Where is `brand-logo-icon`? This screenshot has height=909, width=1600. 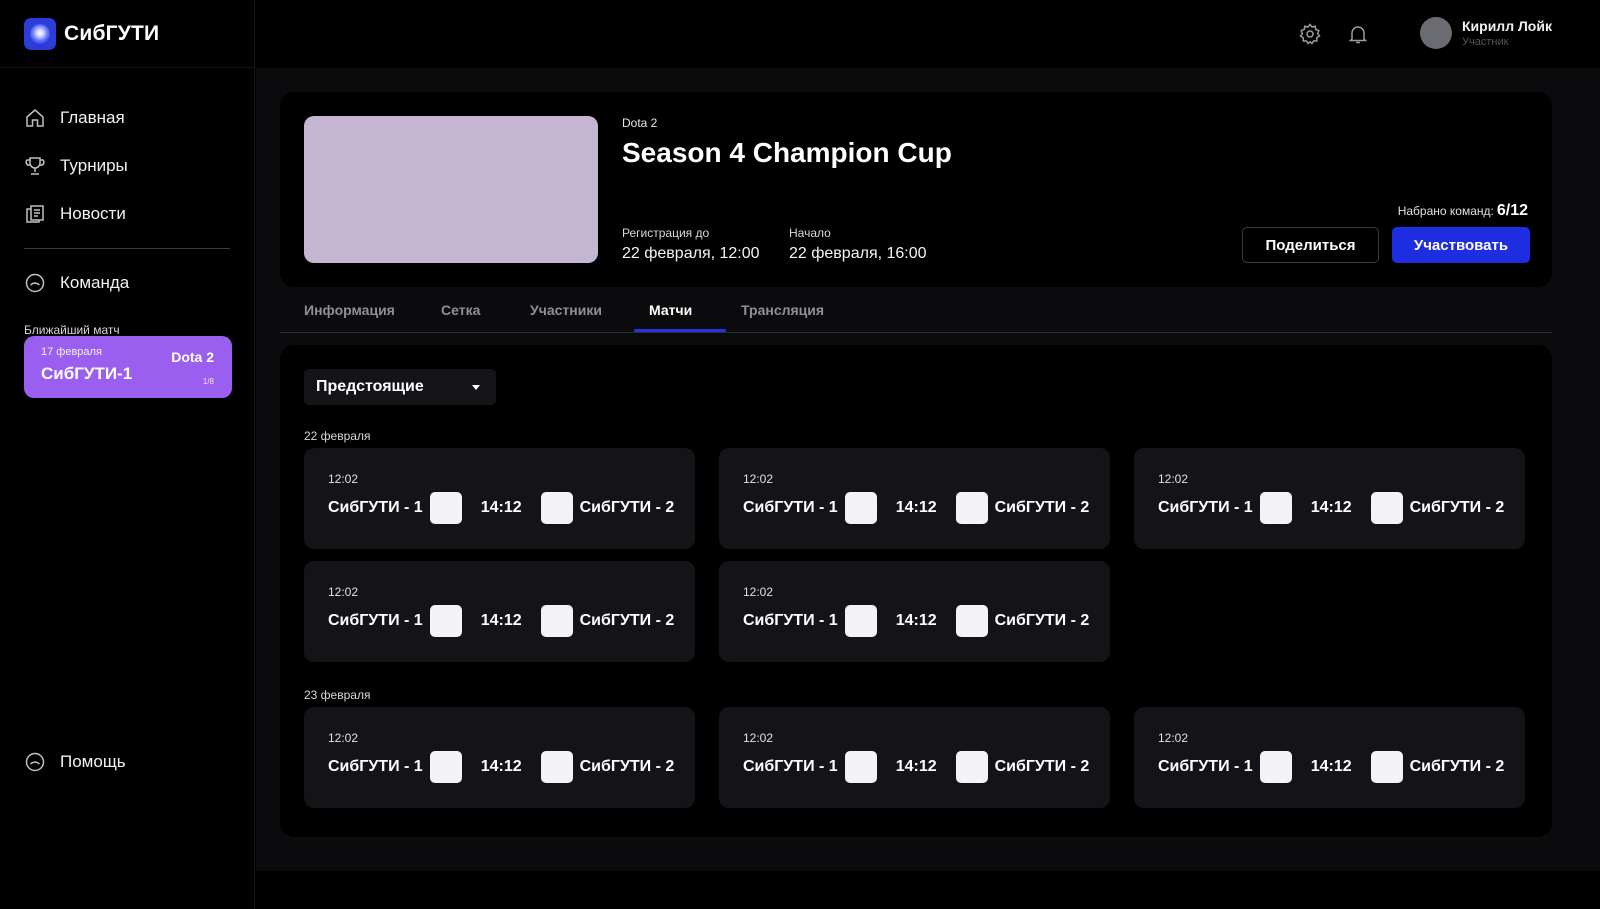
brand-logo-icon is located at coordinates (40, 33).